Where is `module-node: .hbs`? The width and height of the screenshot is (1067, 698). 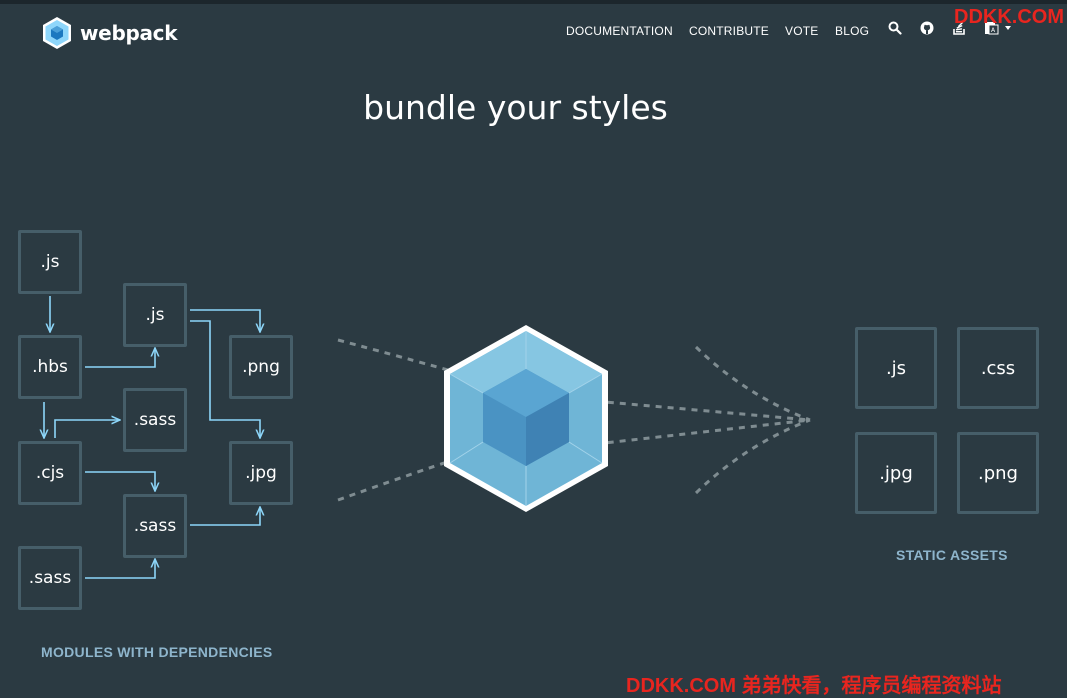
module-node: .hbs is located at coordinates (50, 367).